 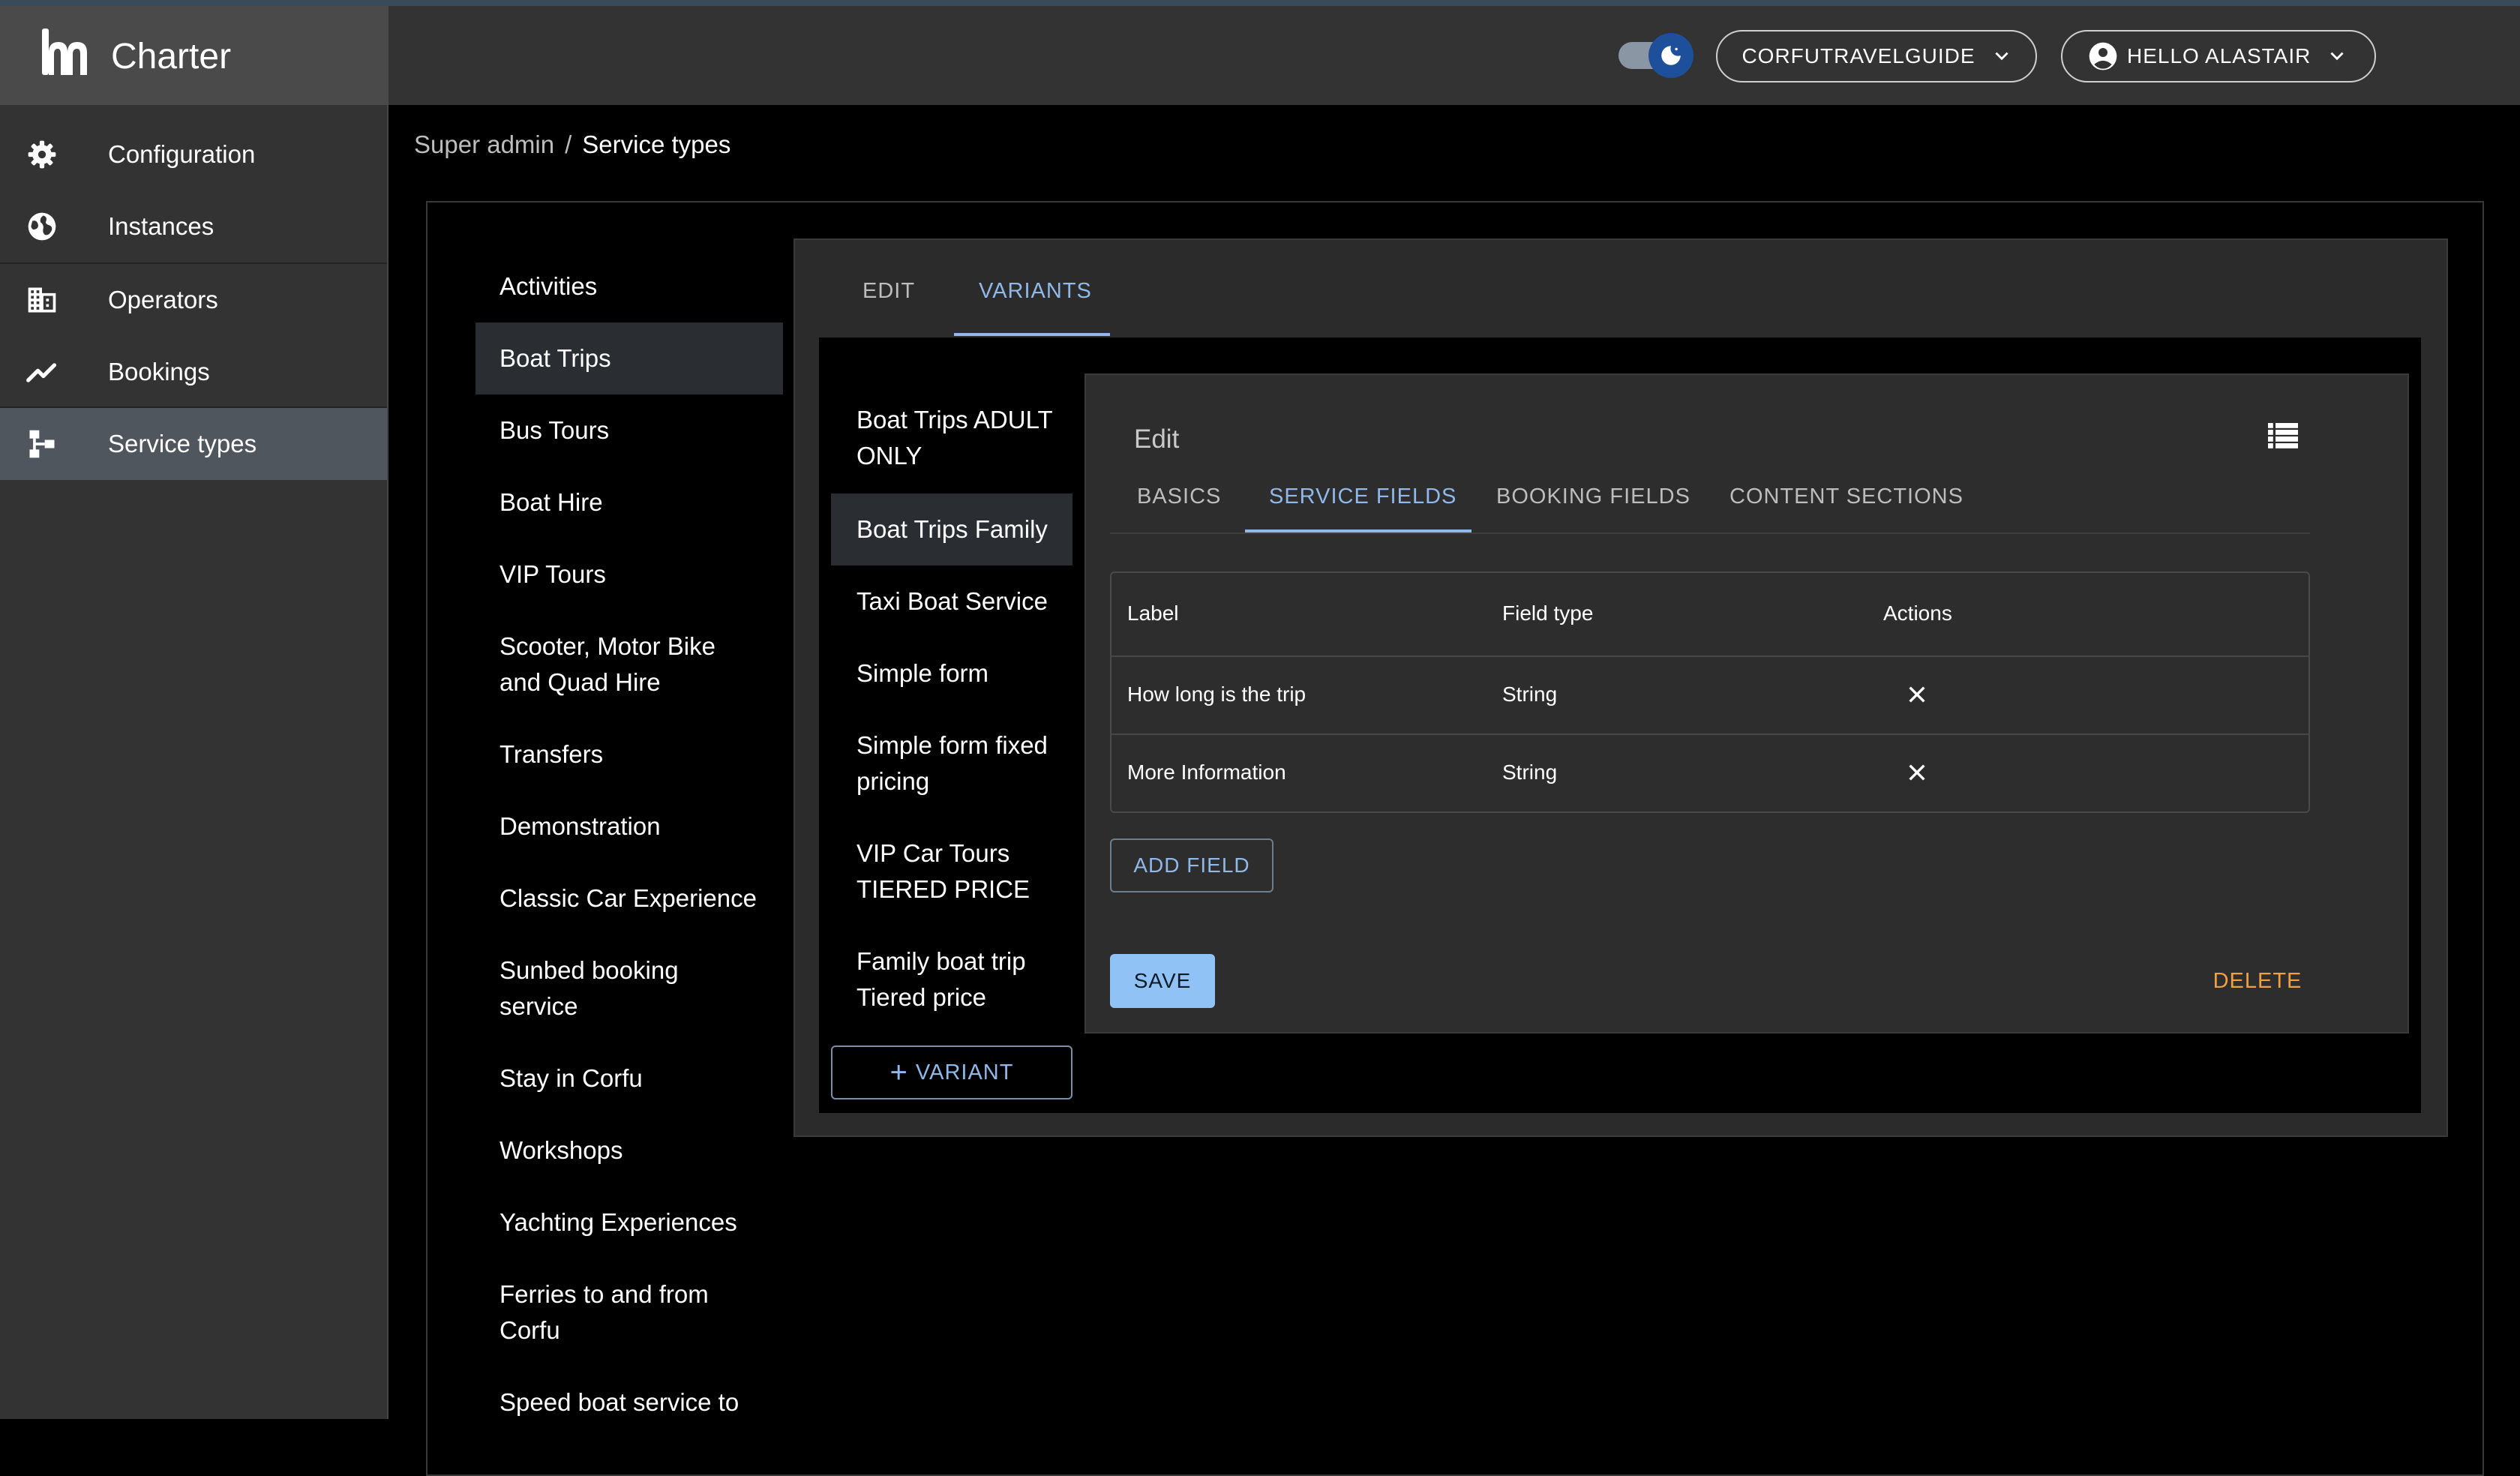 I want to click on save-button: SAVE, so click(x=1162, y=981).